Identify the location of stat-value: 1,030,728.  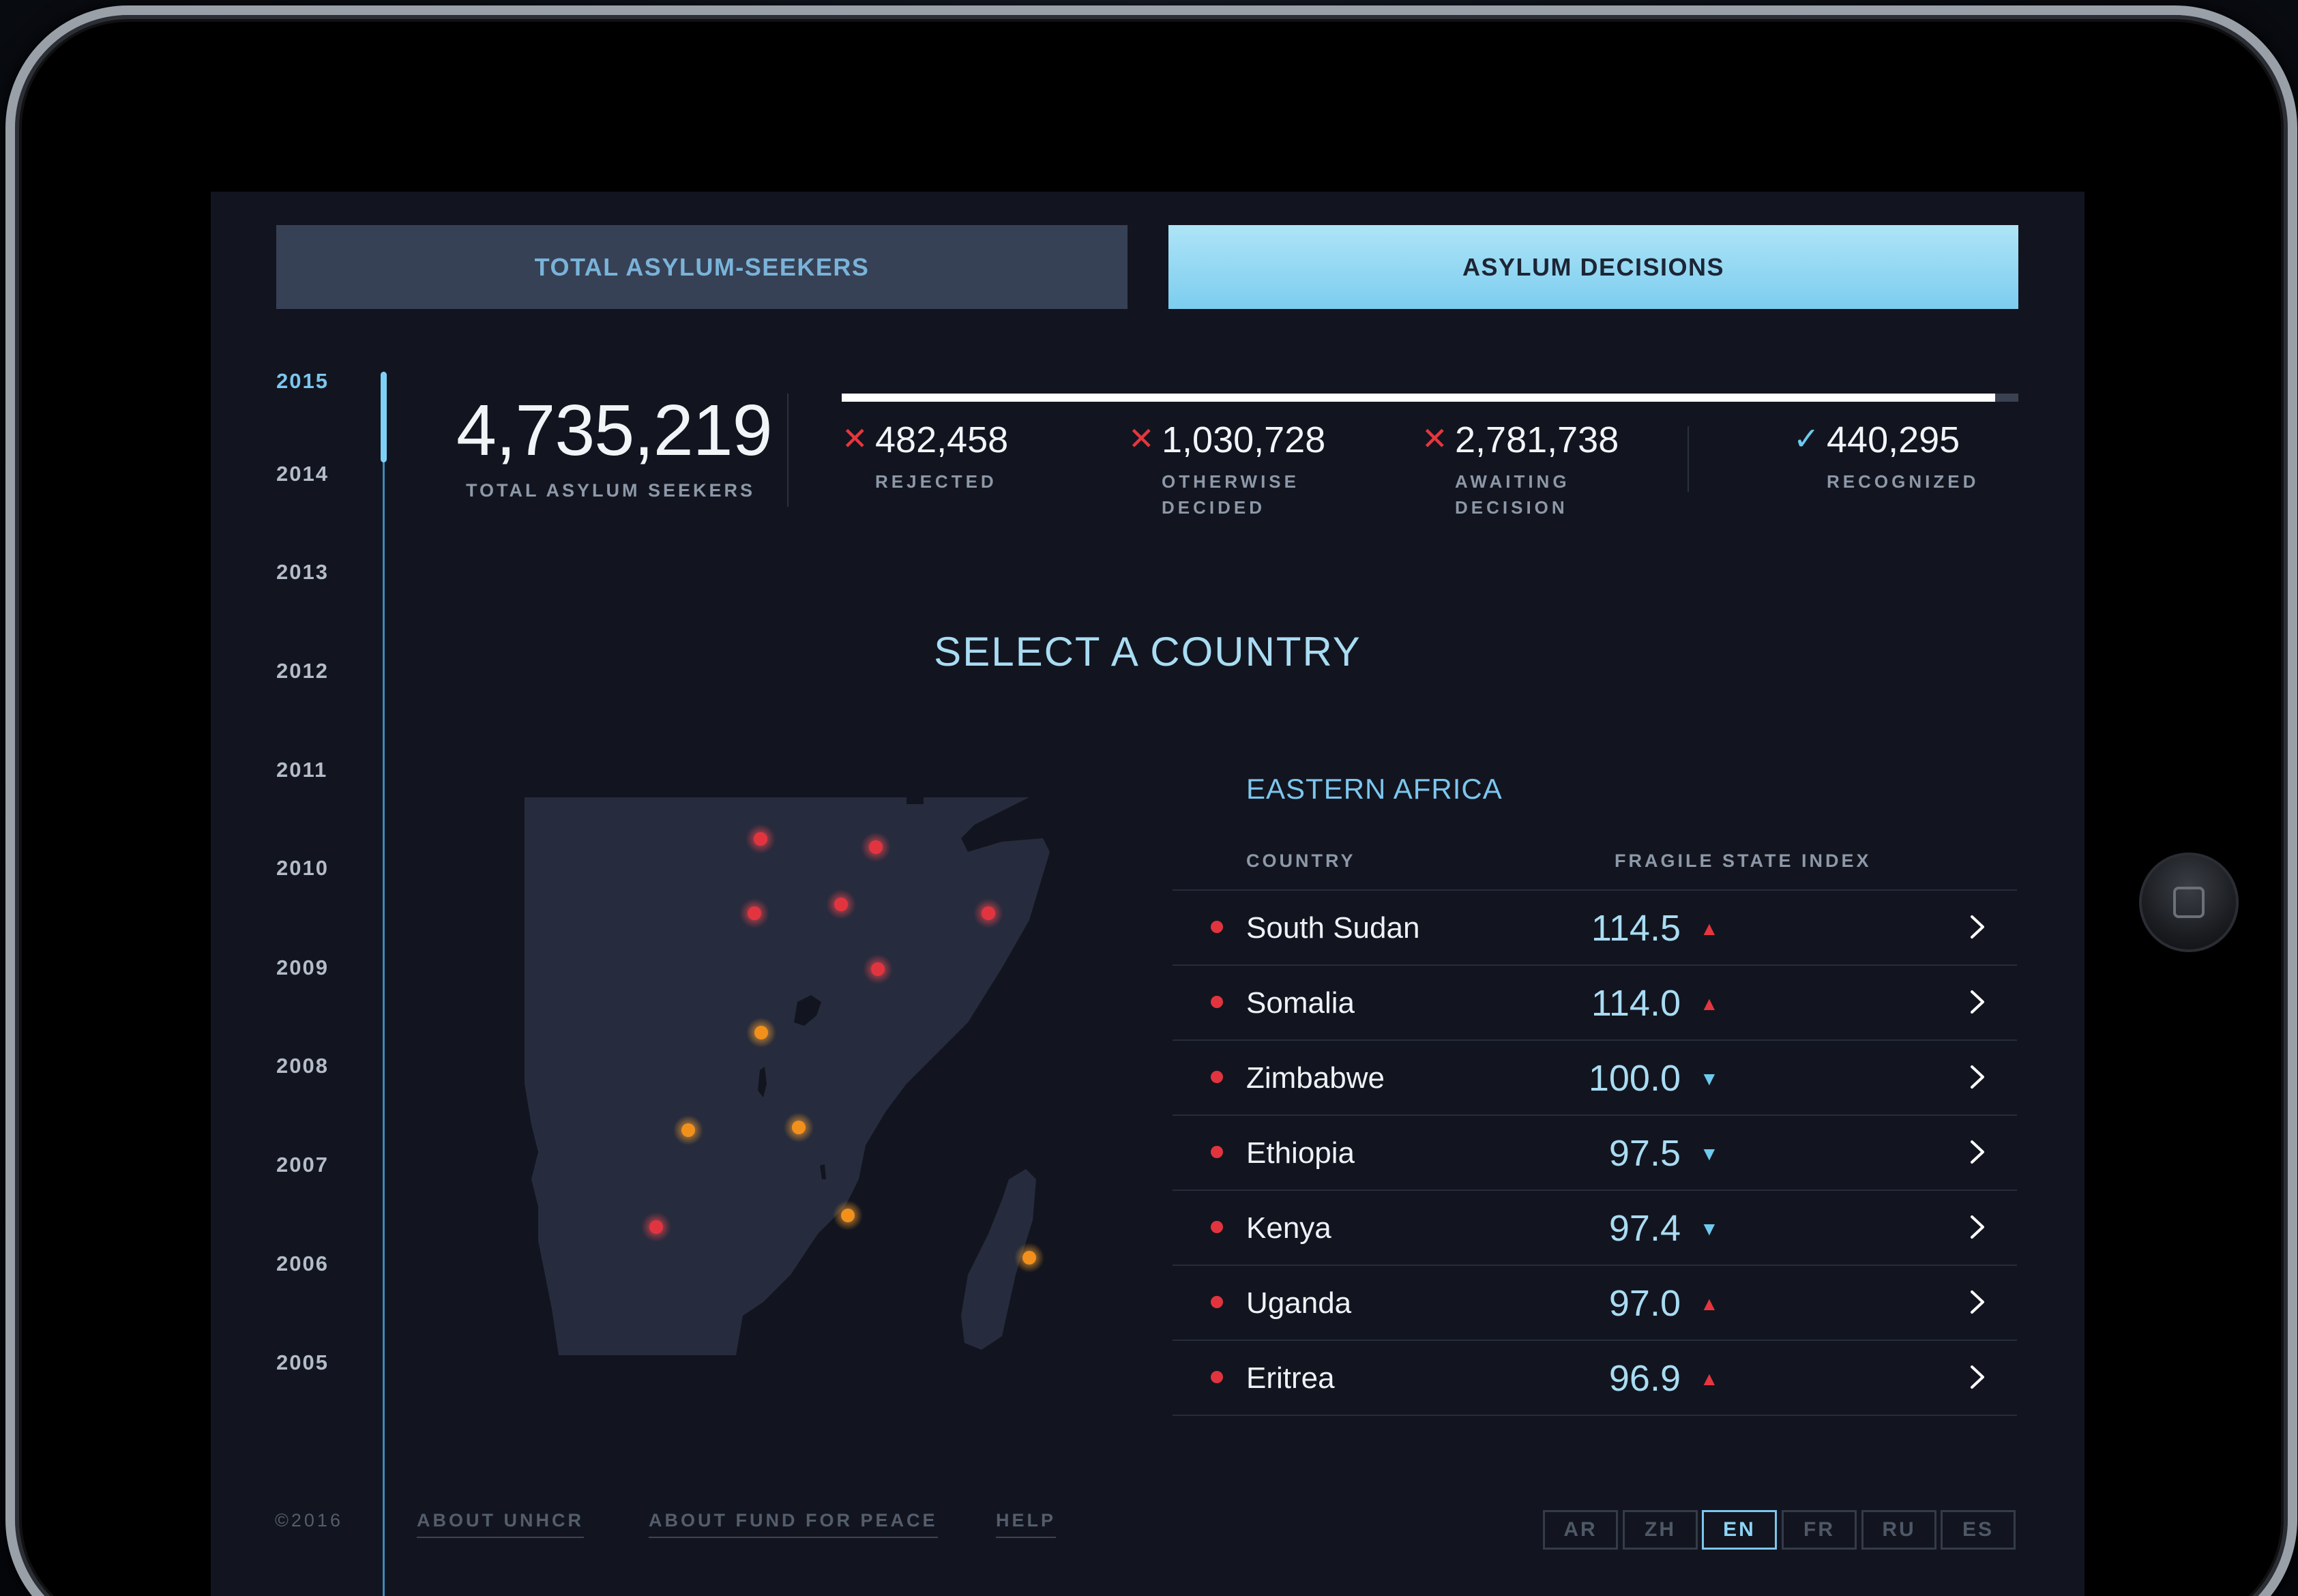
(1244, 440).